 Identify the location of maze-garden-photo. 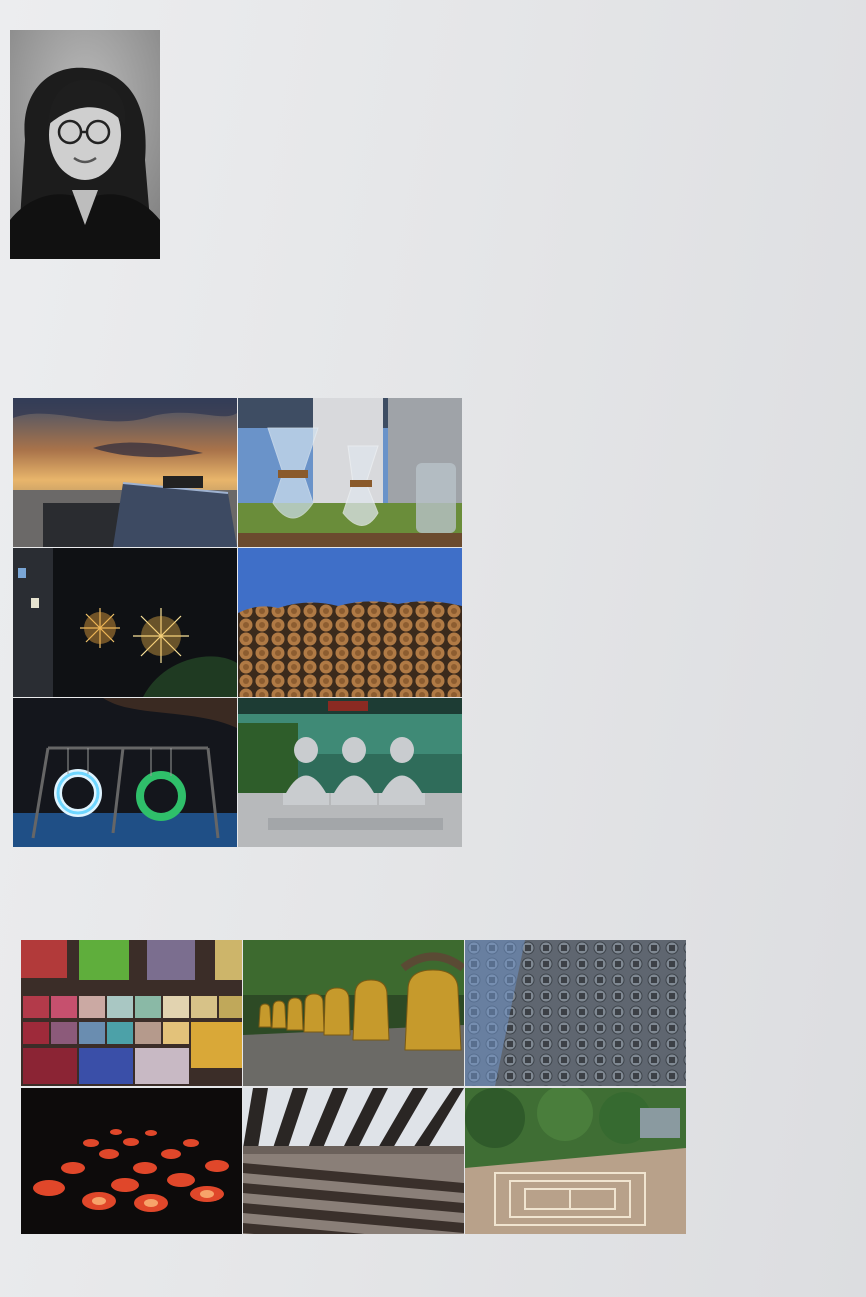
(575, 1161).